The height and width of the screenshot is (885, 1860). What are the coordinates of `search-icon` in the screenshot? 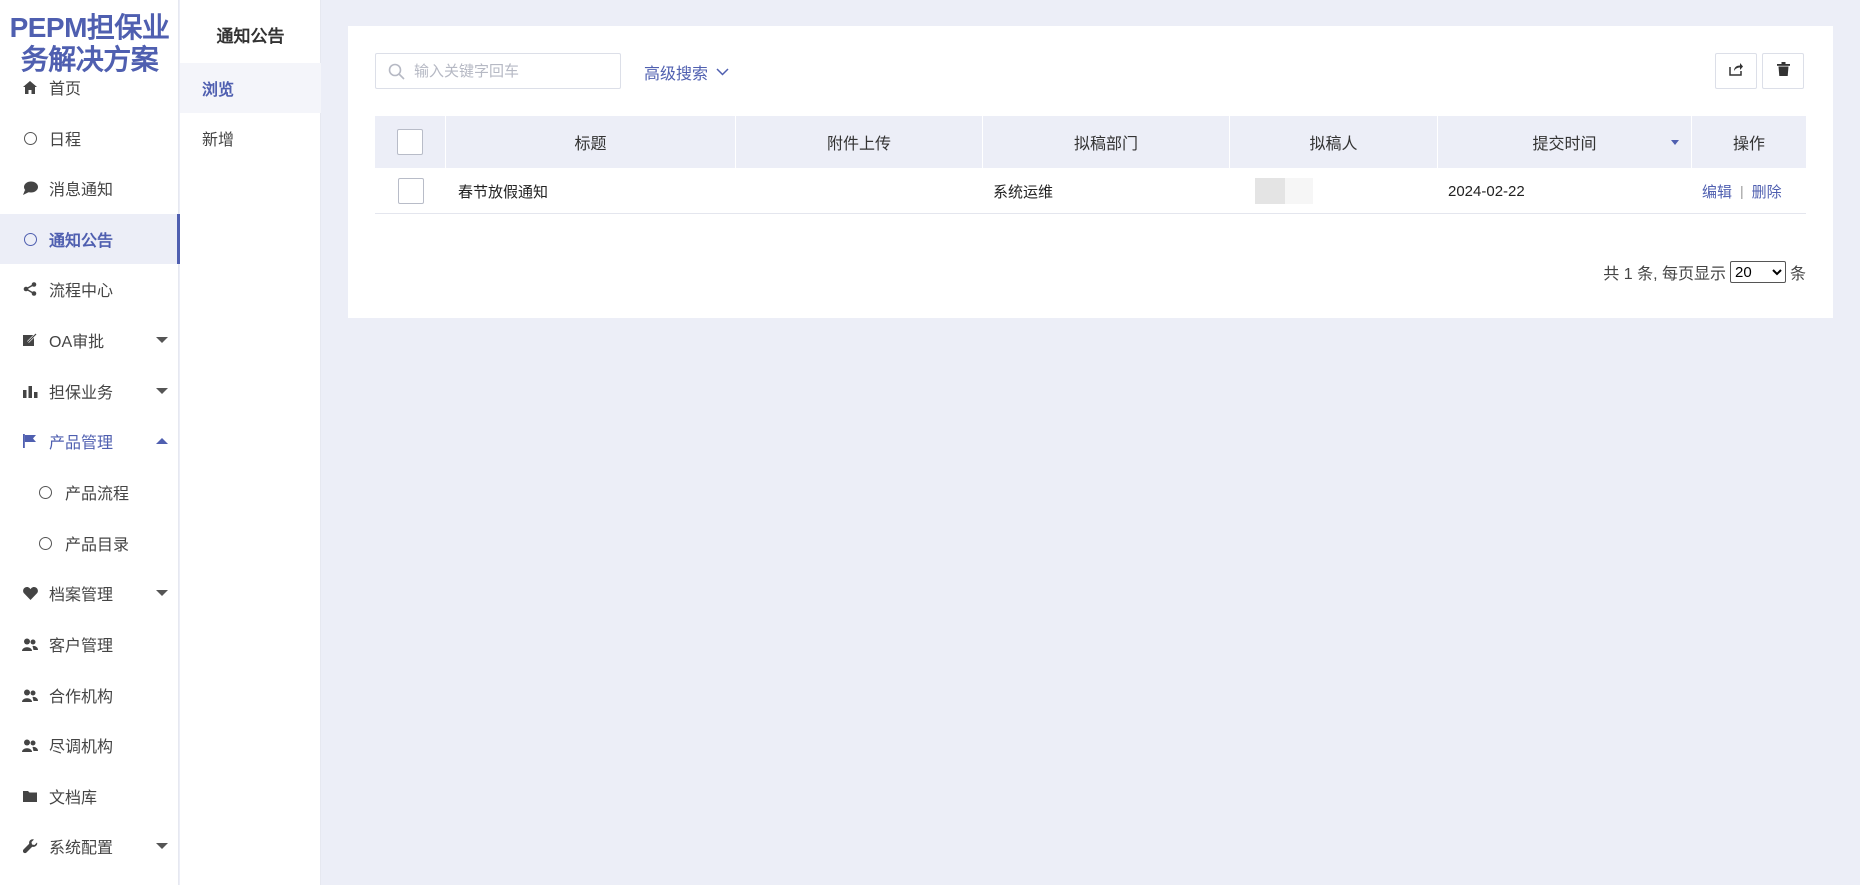 It's located at (396, 74).